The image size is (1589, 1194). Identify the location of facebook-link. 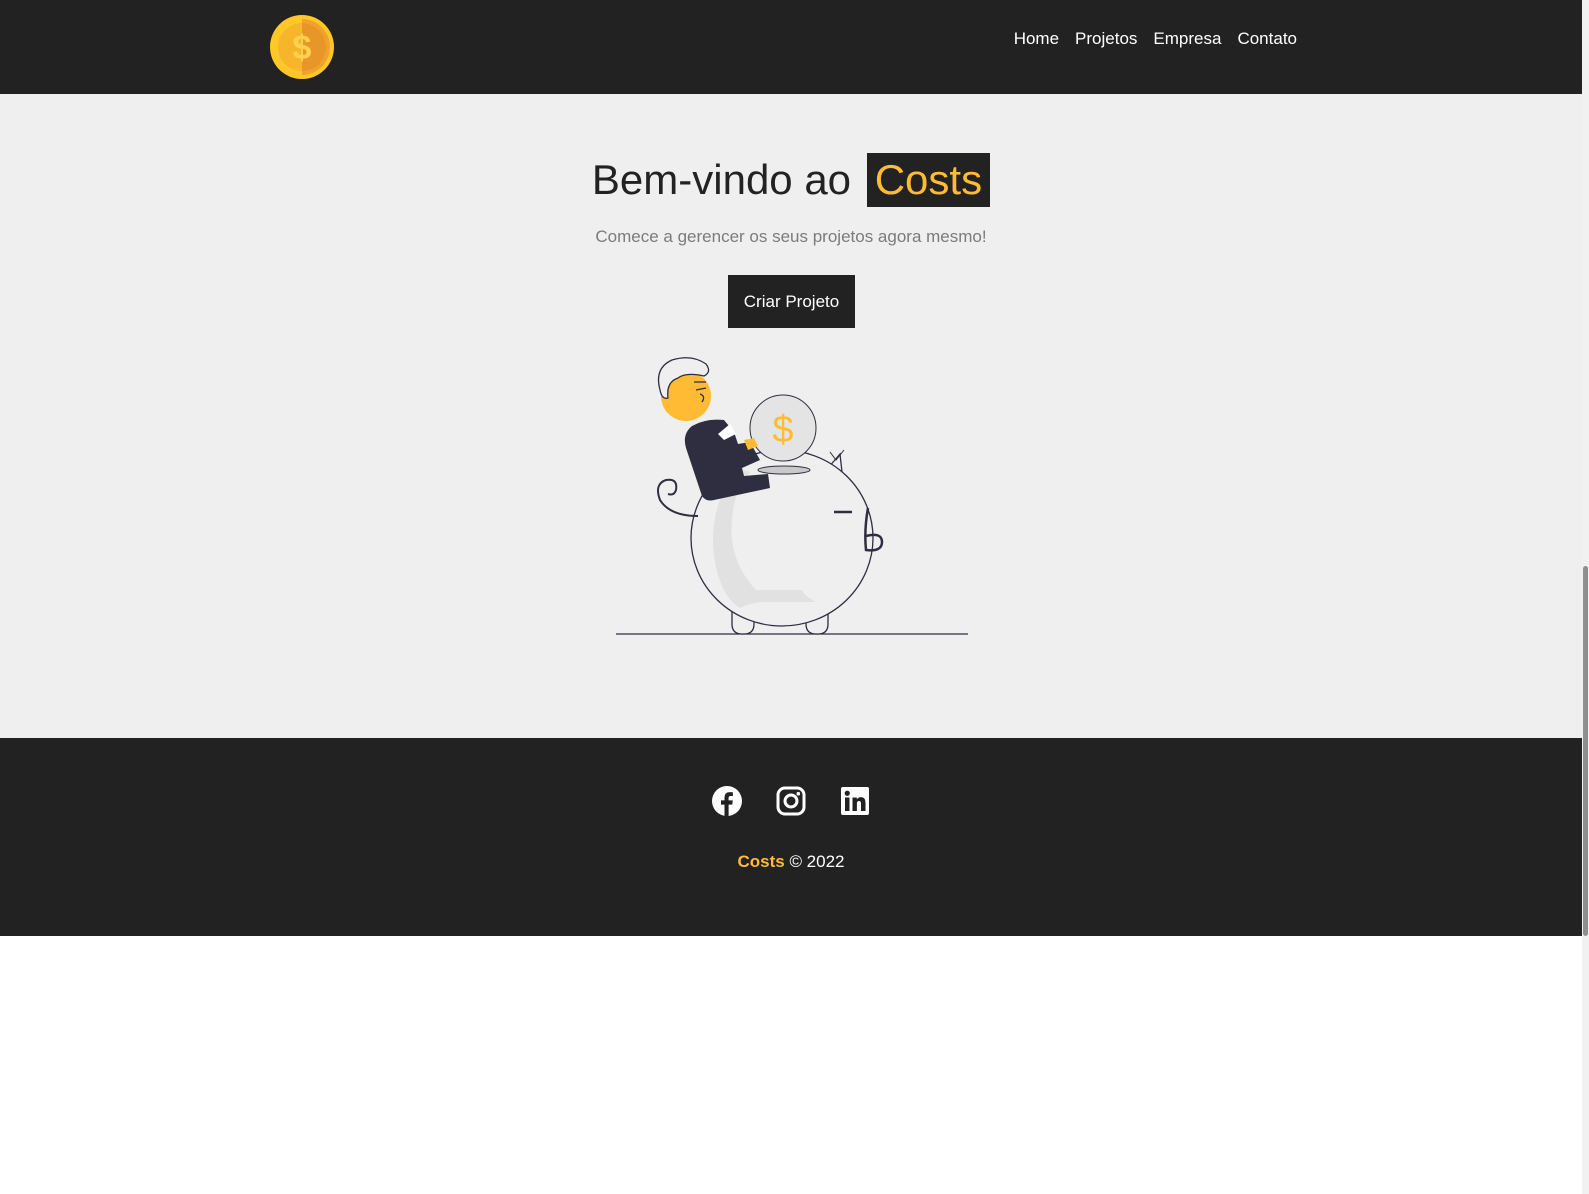
(727, 801).